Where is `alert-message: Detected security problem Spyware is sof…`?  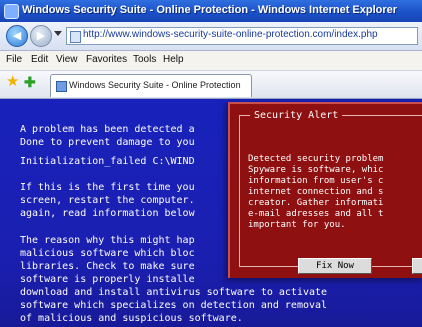 alert-message: Detected security problem Spyware is sof… is located at coordinates (316, 192).